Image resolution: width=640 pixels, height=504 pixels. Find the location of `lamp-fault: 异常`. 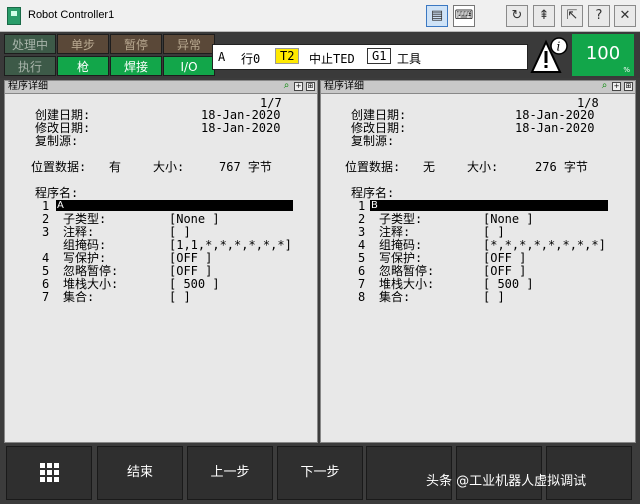

lamp-fault: 异常 is located at coordinates (189, 44).